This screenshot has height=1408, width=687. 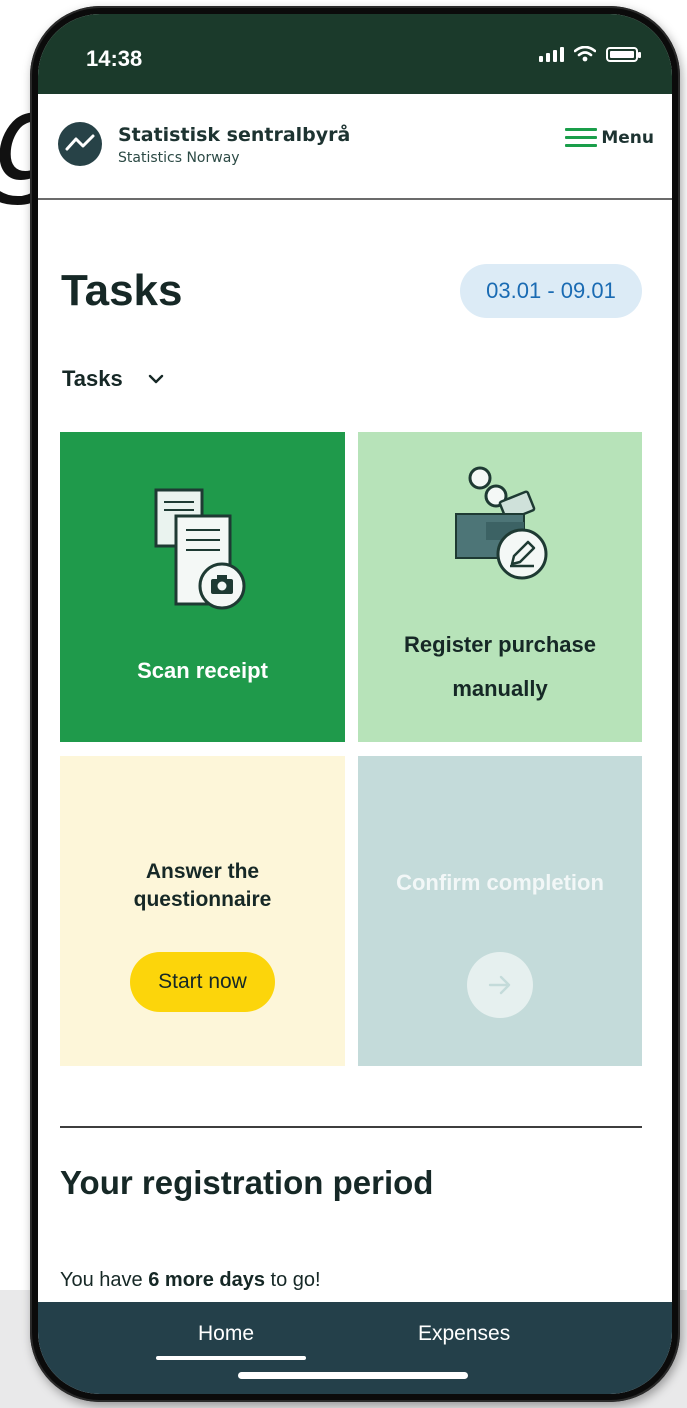 I want to click on days-remaining: 6 more days, so click(x=206, y=1280).